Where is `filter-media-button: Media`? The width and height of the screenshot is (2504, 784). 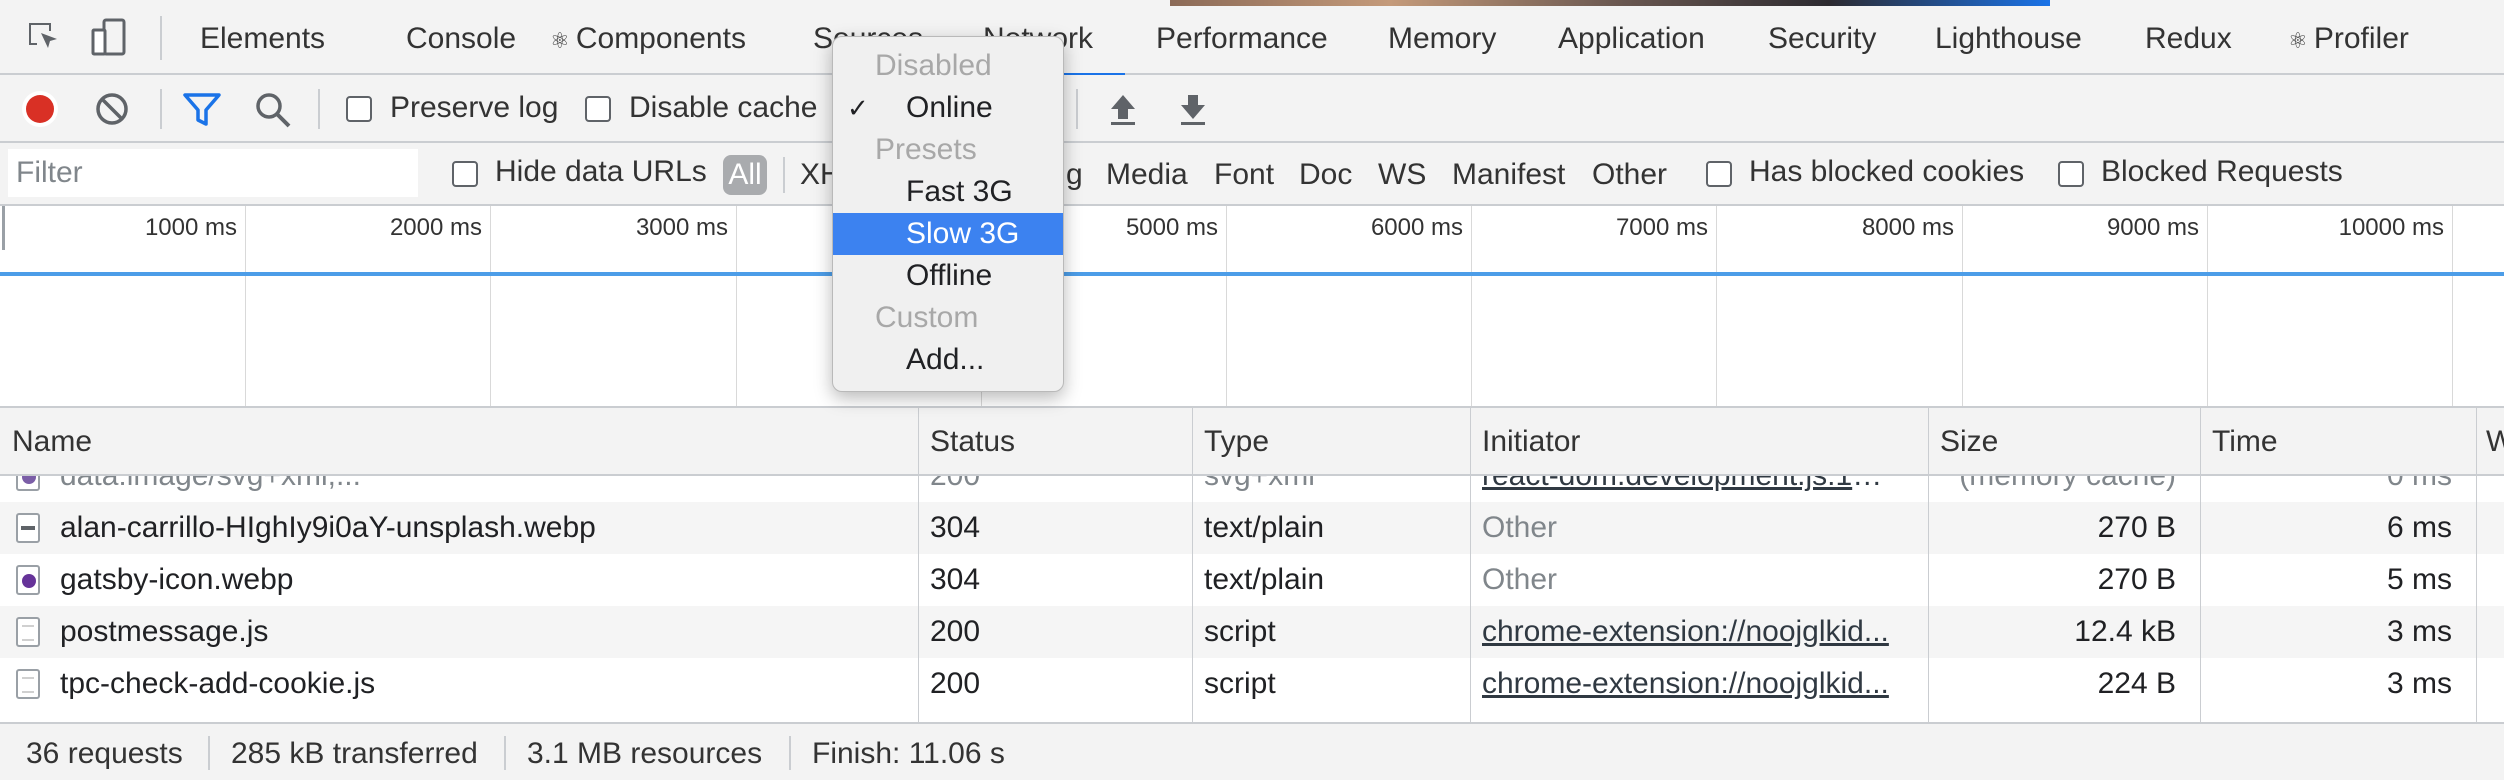
filter-media-button: Media is located at coordinates (1147, 174).